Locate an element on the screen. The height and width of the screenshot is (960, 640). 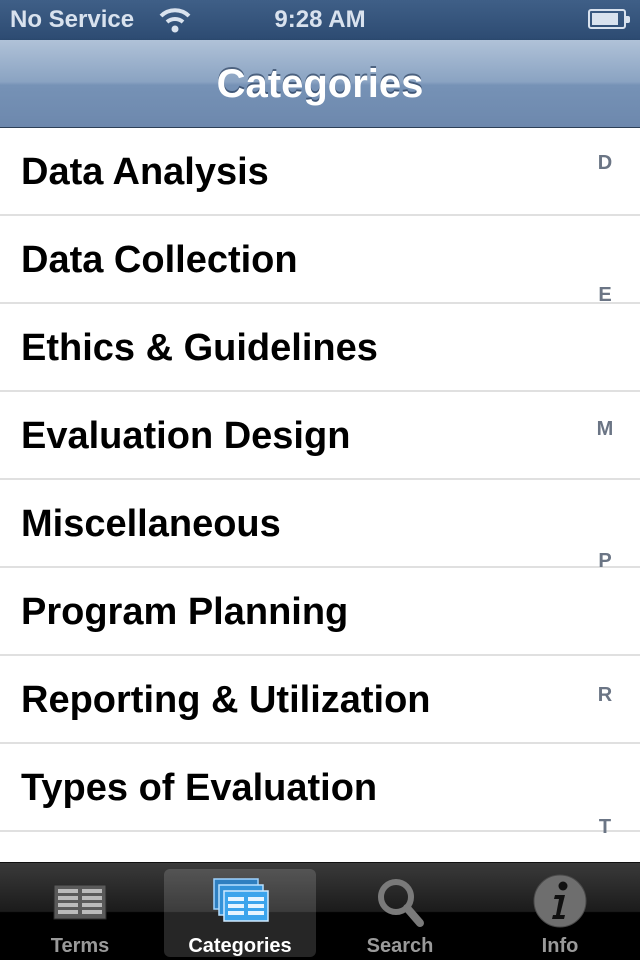
list-item-label: Reporting & Utilization is located at coordinates (226, 700).